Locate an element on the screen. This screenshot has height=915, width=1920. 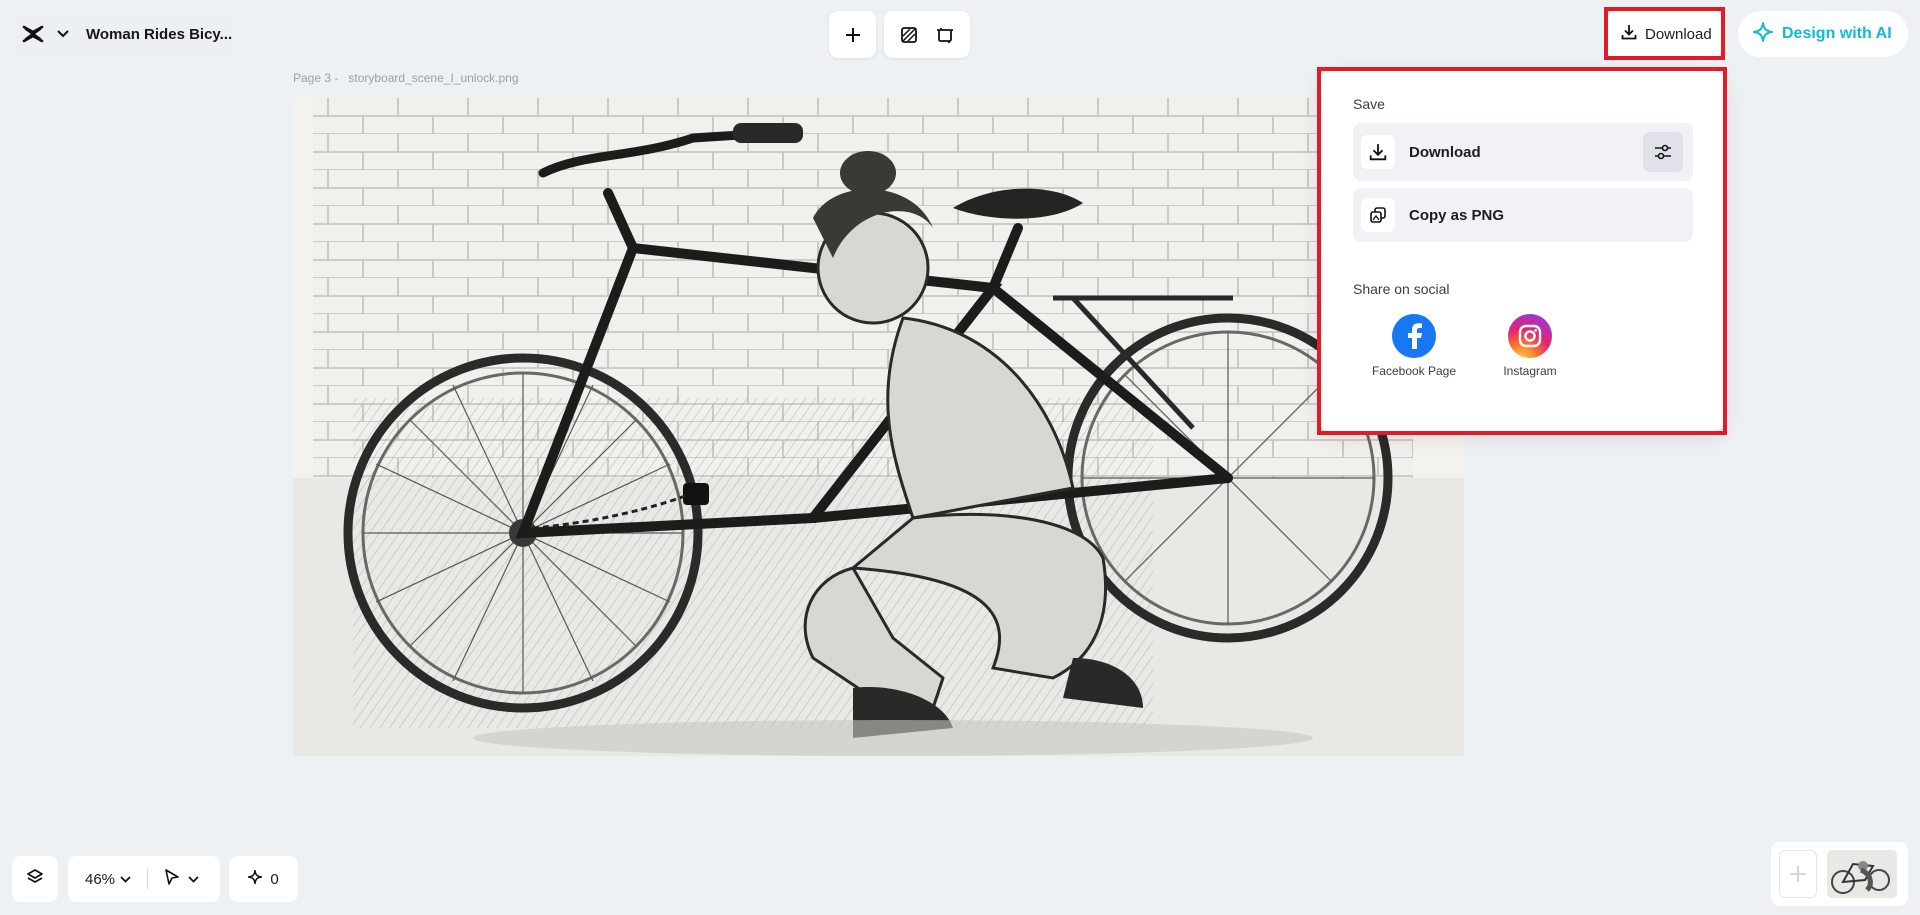
copy-as-png-label: Copy as PNG is located at coordinates (1457, 215).